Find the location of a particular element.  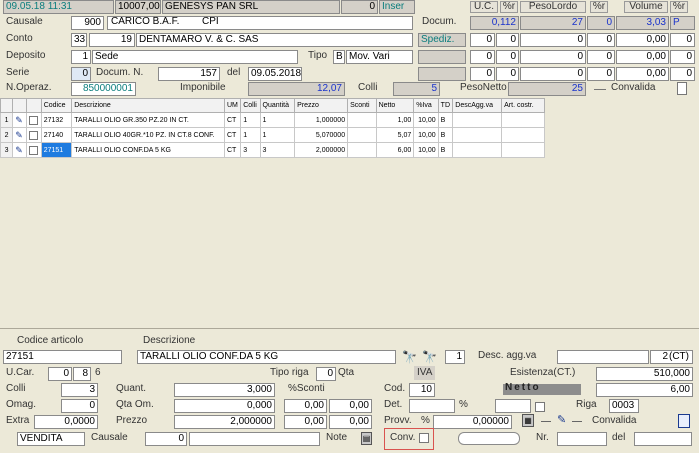

descagg-input is located at coordinates (603, 357).